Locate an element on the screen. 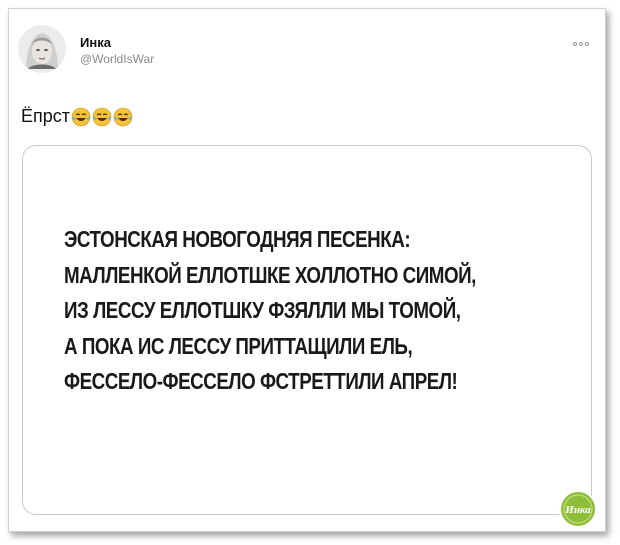 The width and height of the screenshot is (620, 545). avatar is located at coordinates (42, 49).